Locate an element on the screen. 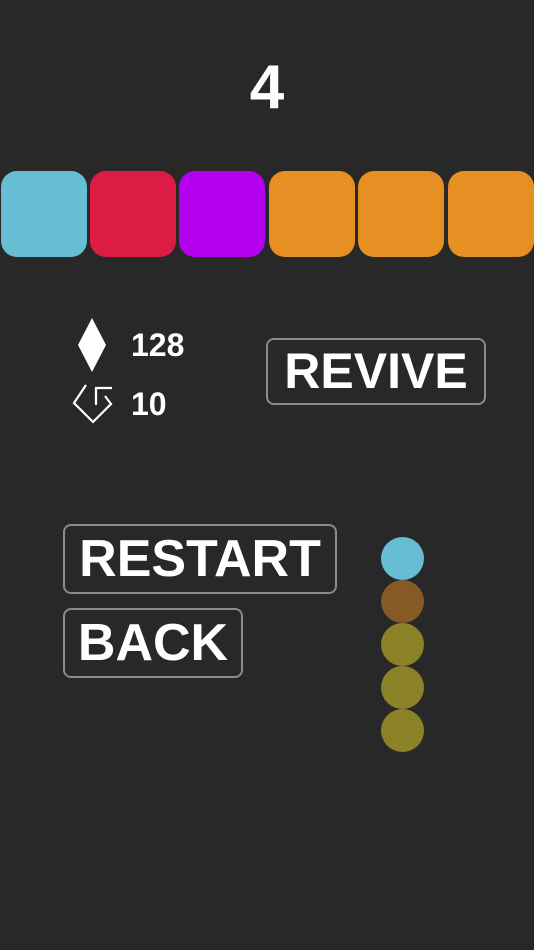 This screenshot has width=534, height=950. revive-arrow-icon is located at coordinates (93, 406).